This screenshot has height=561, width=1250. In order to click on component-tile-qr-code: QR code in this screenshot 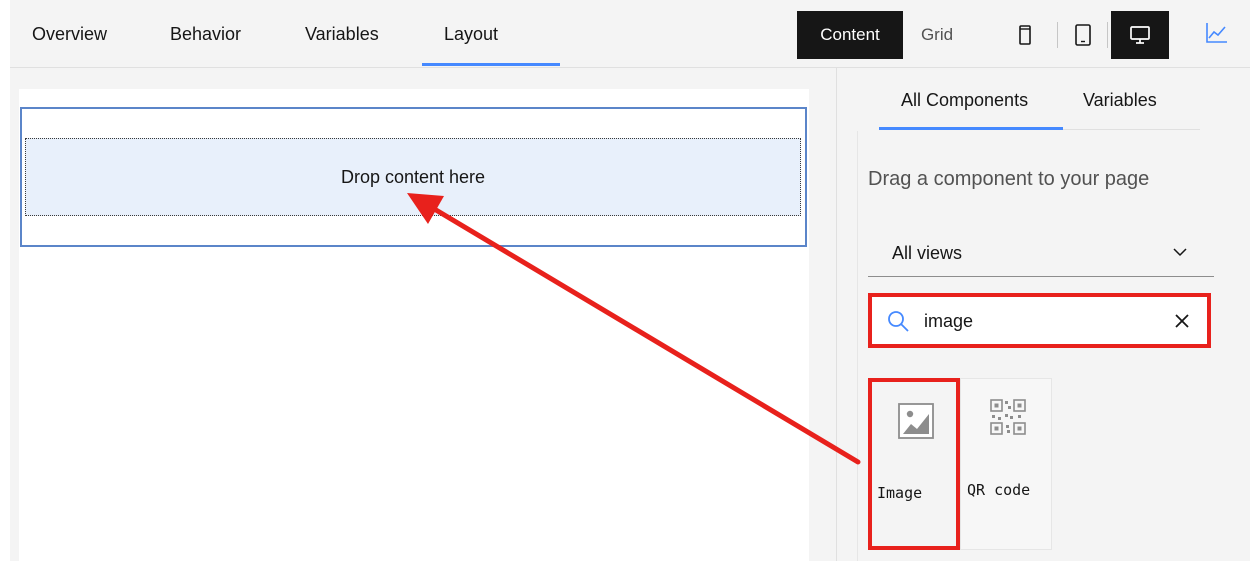, I will do `click(1006, 464)`.